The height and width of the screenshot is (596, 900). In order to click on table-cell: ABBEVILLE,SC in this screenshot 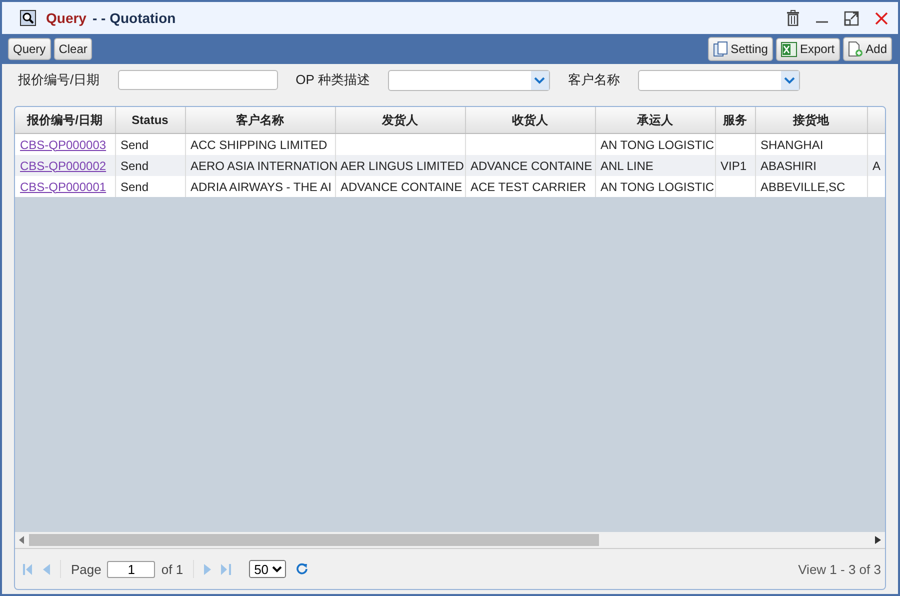, I will do `click(811, 186)`.